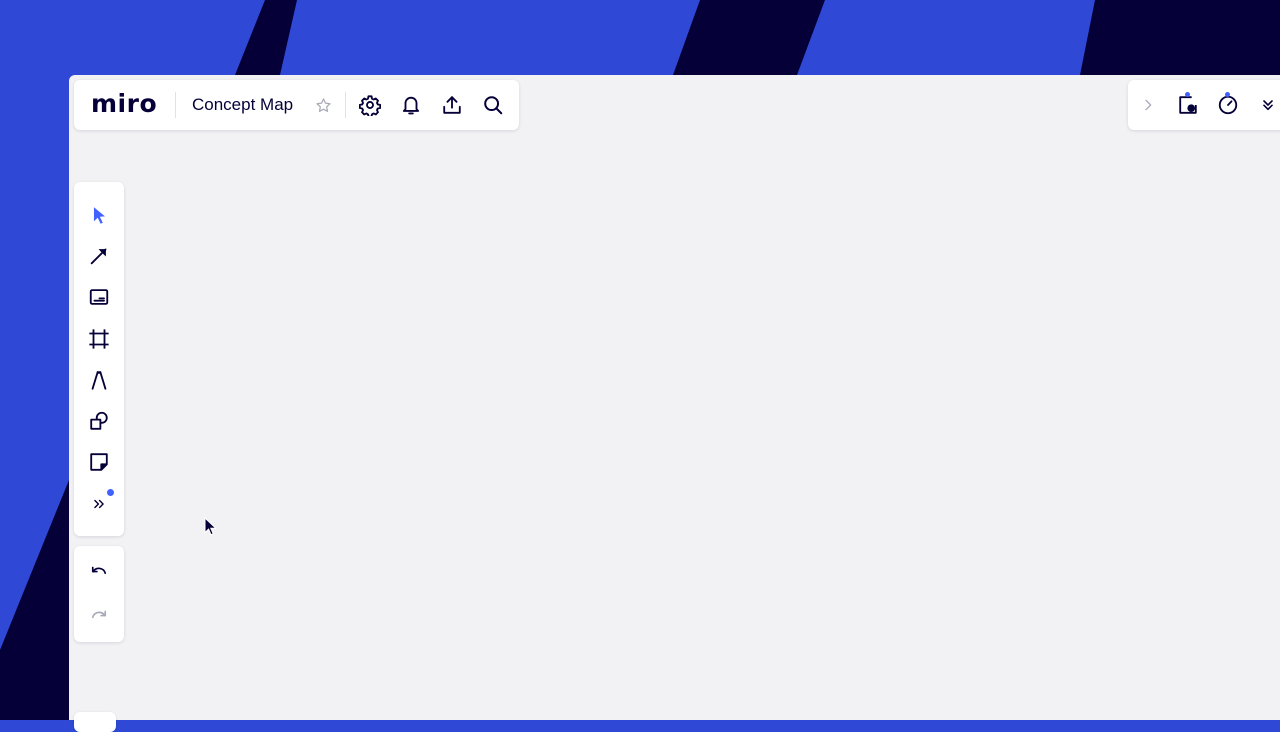 The image size is (1280, 732). I want to click on tool-select, so click(99, 214).